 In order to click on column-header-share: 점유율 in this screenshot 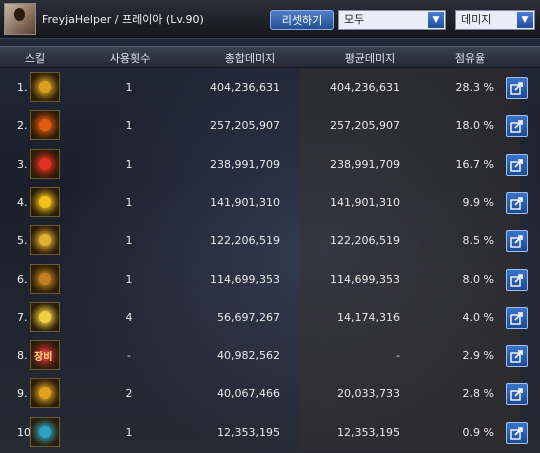, I will do `click(470, 58)`.